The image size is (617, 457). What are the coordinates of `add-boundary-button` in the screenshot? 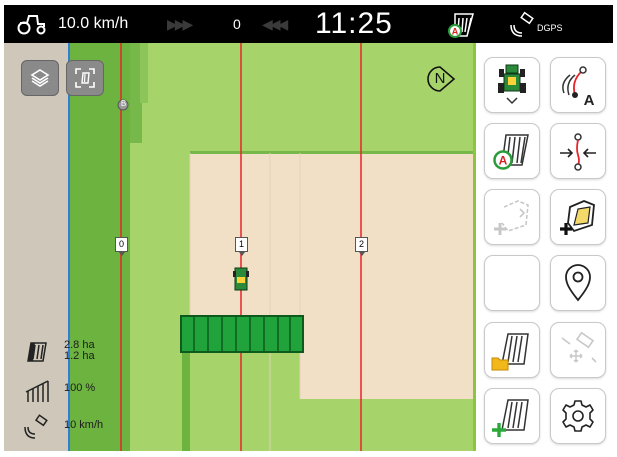 It's located at (512, 217).